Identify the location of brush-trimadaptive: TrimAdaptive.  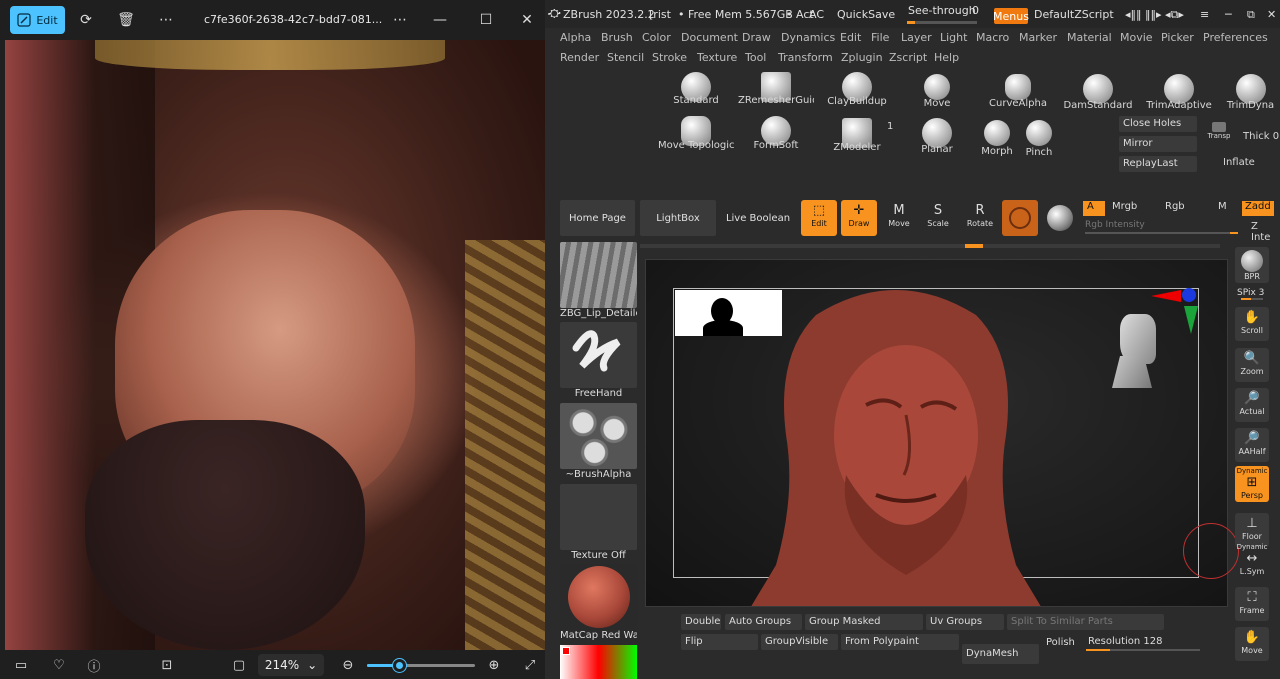
(1179, 92).